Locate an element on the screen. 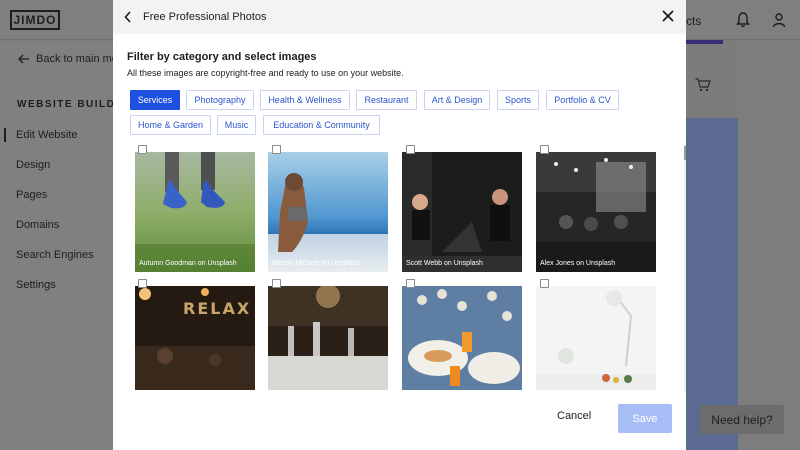 The width and height of the screenshot is (800, 450). sidebar-item-design: Design is located at coordinates (33, 165).